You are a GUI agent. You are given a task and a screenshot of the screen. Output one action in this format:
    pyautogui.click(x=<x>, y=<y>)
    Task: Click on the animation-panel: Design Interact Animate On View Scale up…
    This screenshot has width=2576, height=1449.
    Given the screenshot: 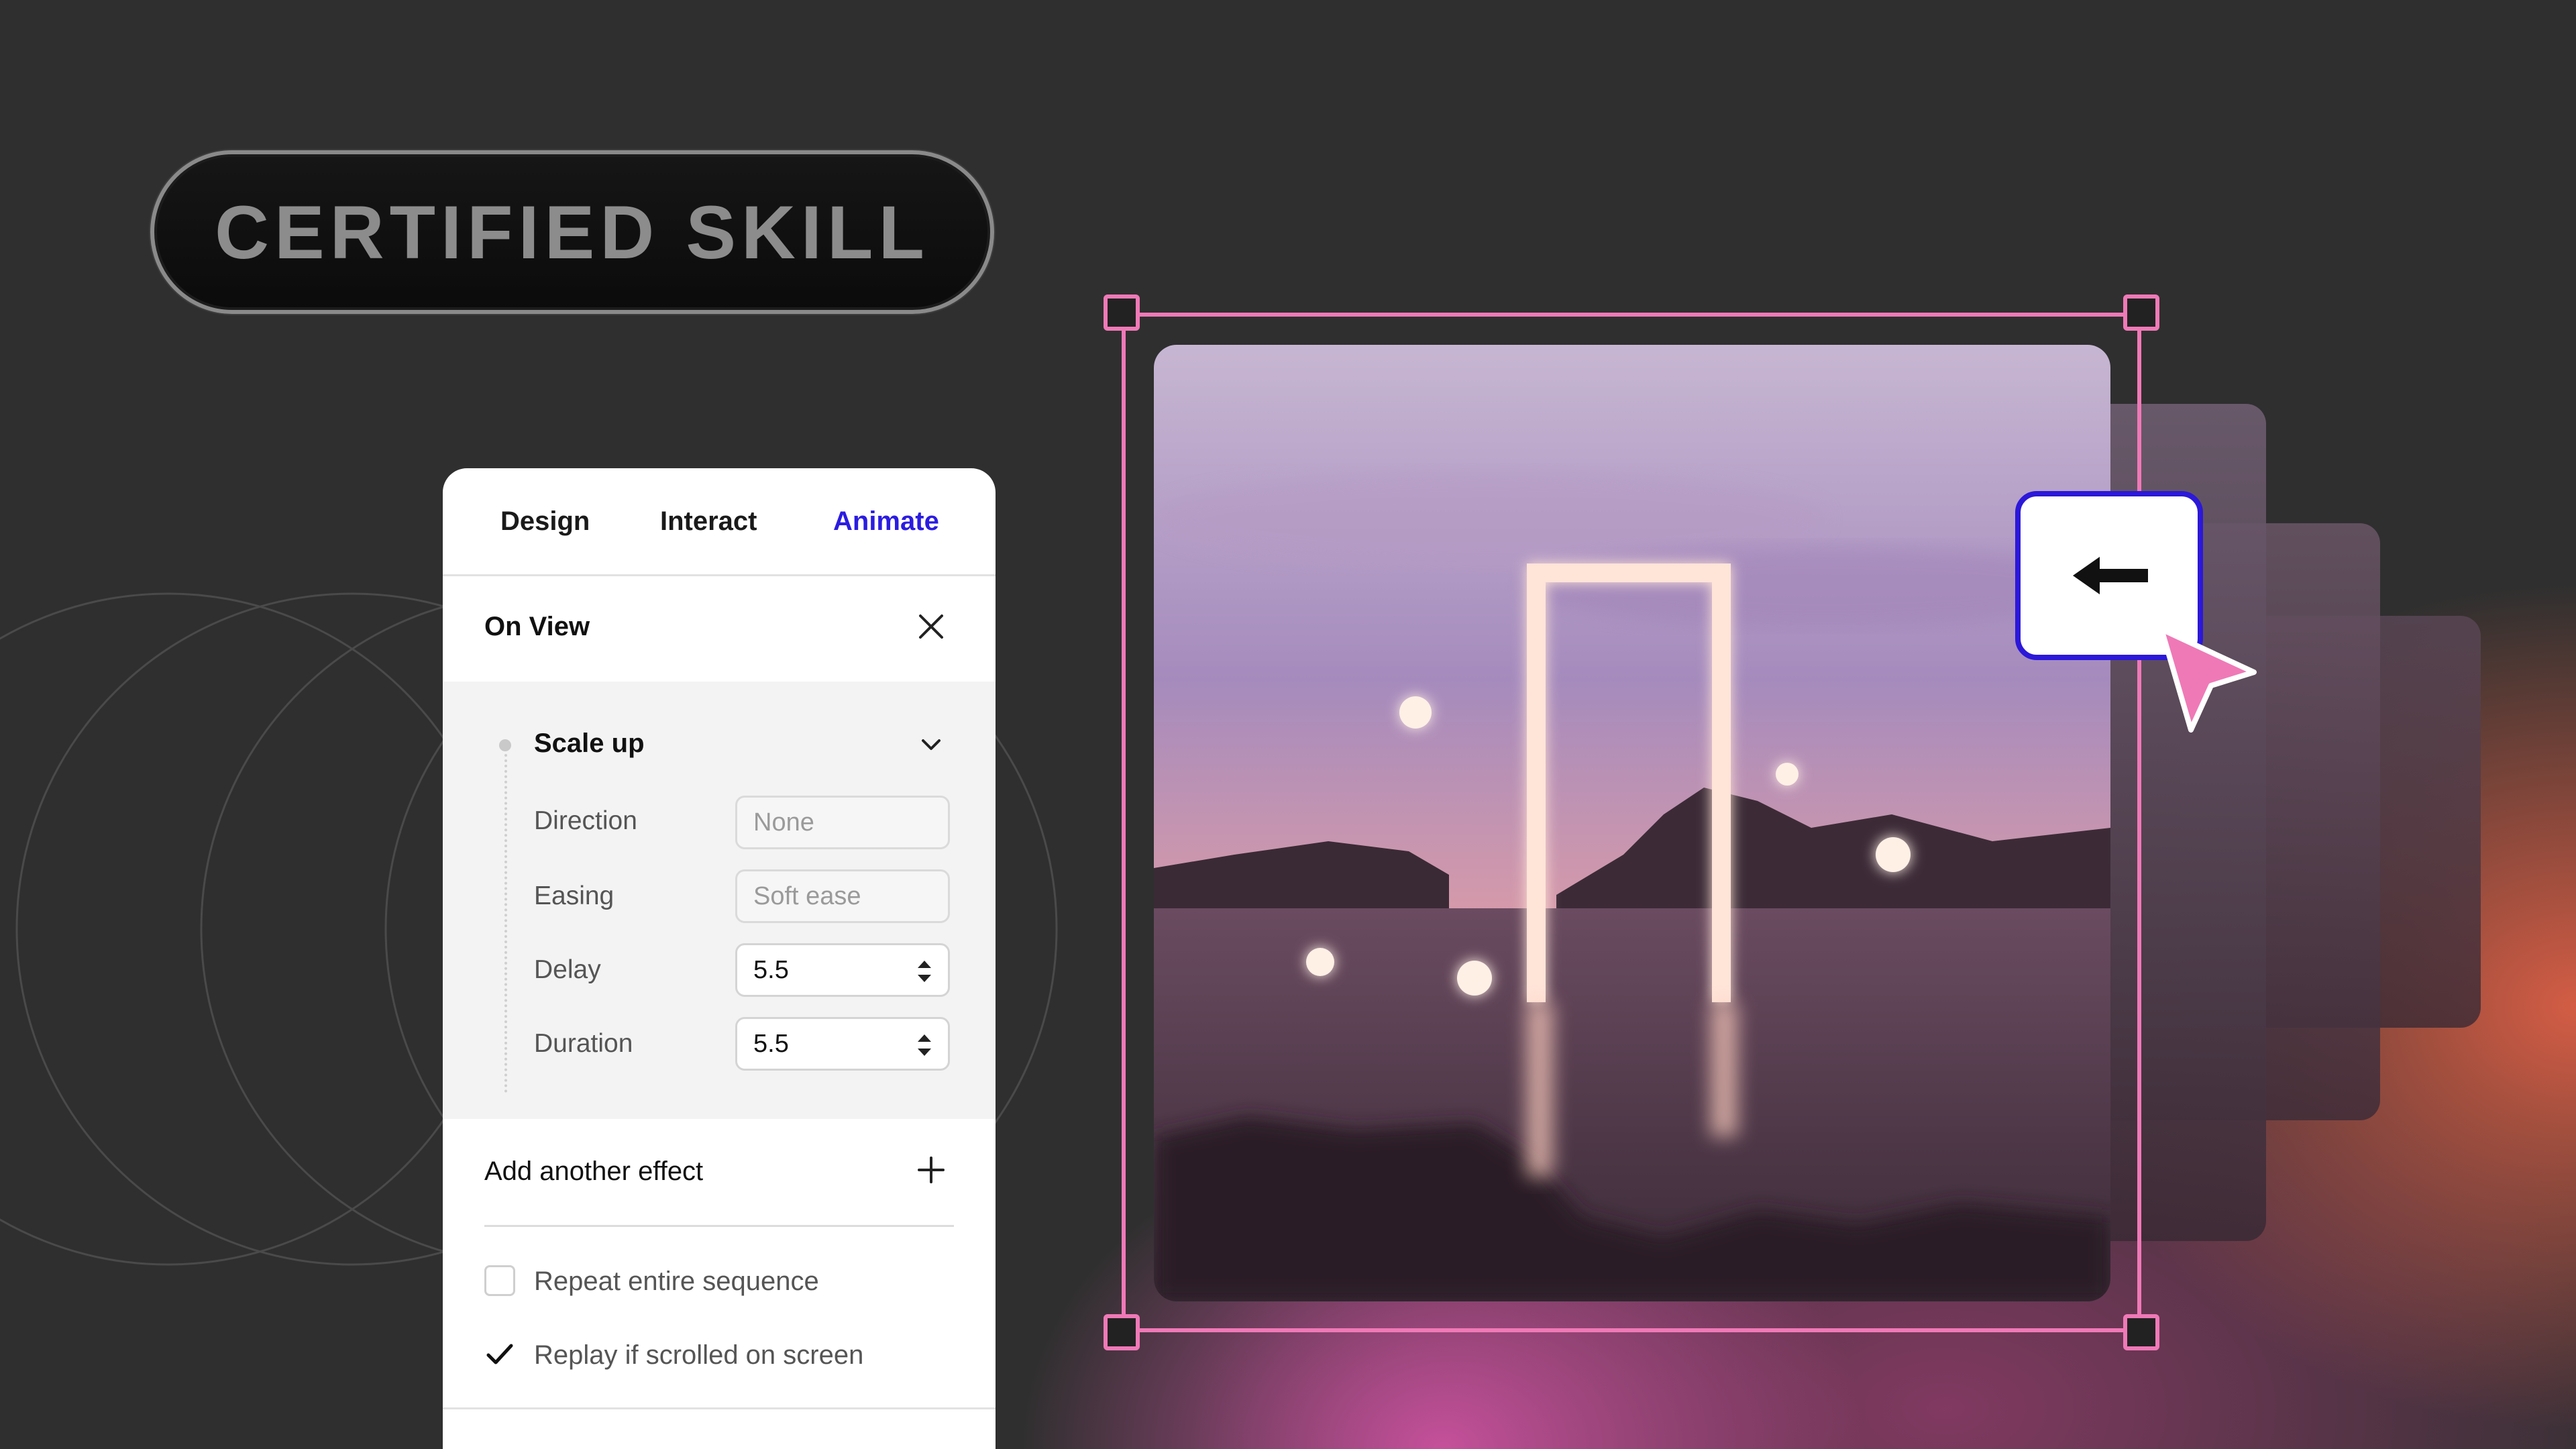 What is the action you would take?
    pyautogui.click(x=719, y=958)
    